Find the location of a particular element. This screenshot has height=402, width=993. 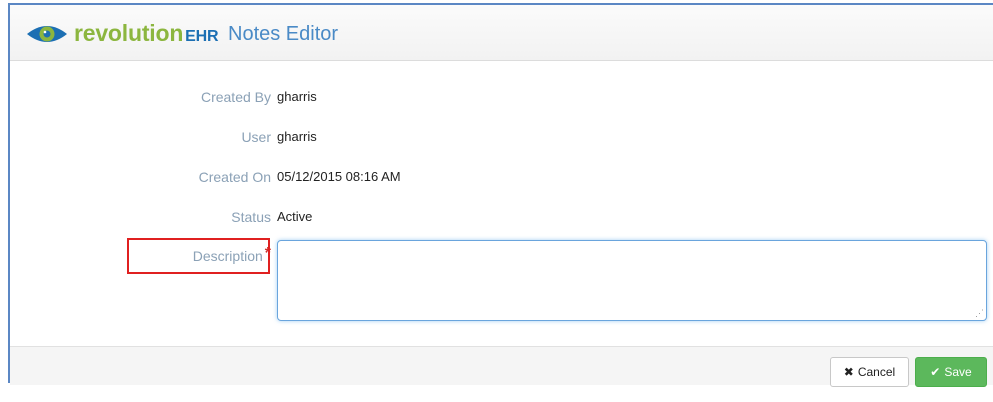

description-field is located at coordinates (632, 280).